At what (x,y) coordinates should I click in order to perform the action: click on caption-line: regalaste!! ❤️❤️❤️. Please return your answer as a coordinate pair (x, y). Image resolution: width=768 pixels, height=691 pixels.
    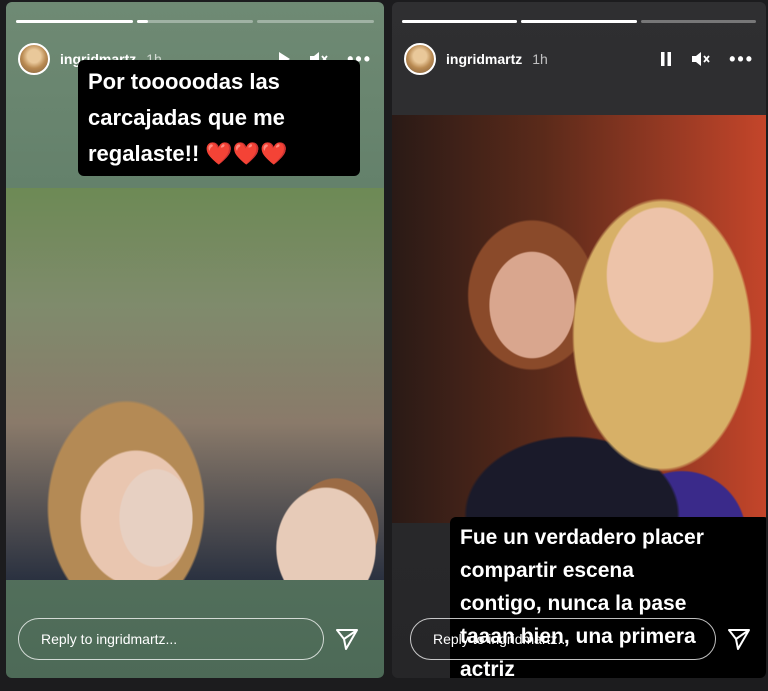
    Looking at the image, I should click on (188, 153).